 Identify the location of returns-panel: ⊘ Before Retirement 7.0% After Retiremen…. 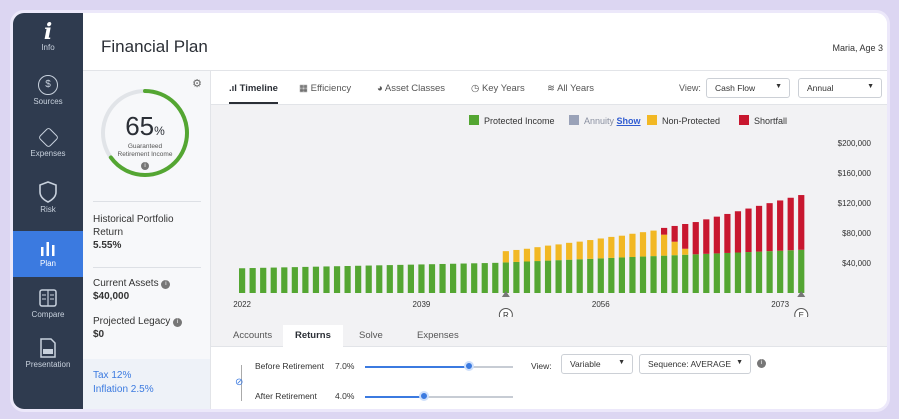
(549, 378).